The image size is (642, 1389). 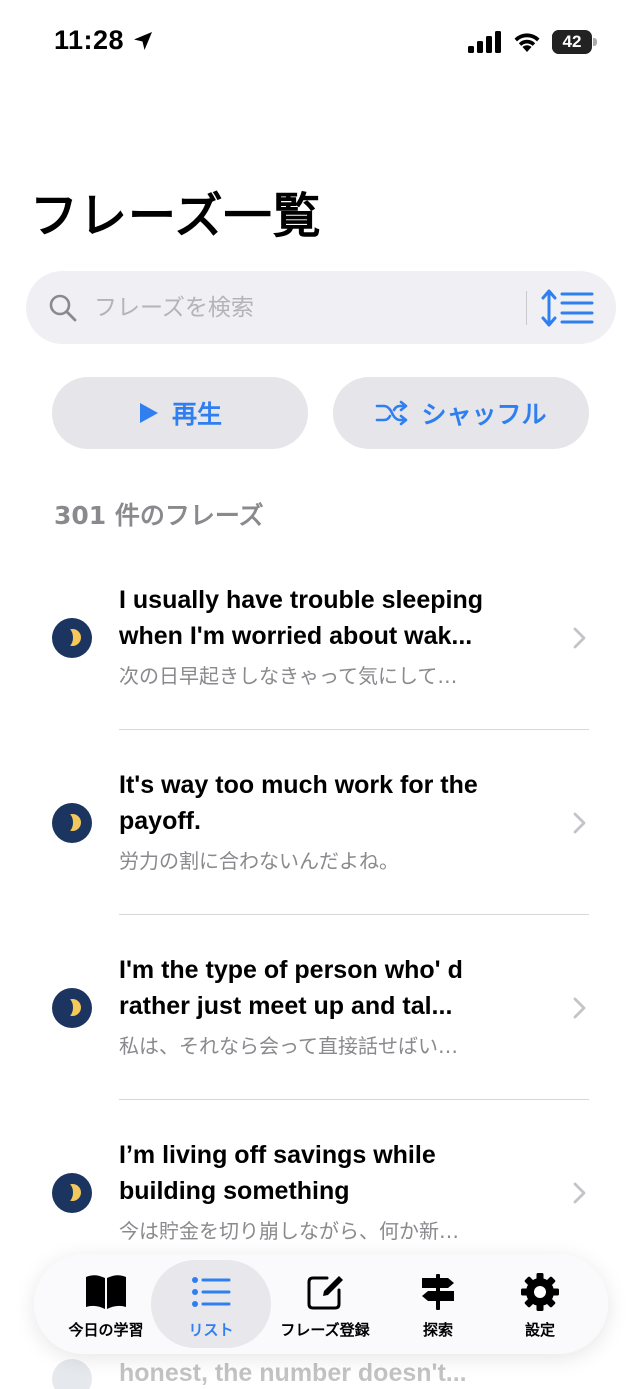 I want to click on gear-icon, so click(x=540, y=1292).